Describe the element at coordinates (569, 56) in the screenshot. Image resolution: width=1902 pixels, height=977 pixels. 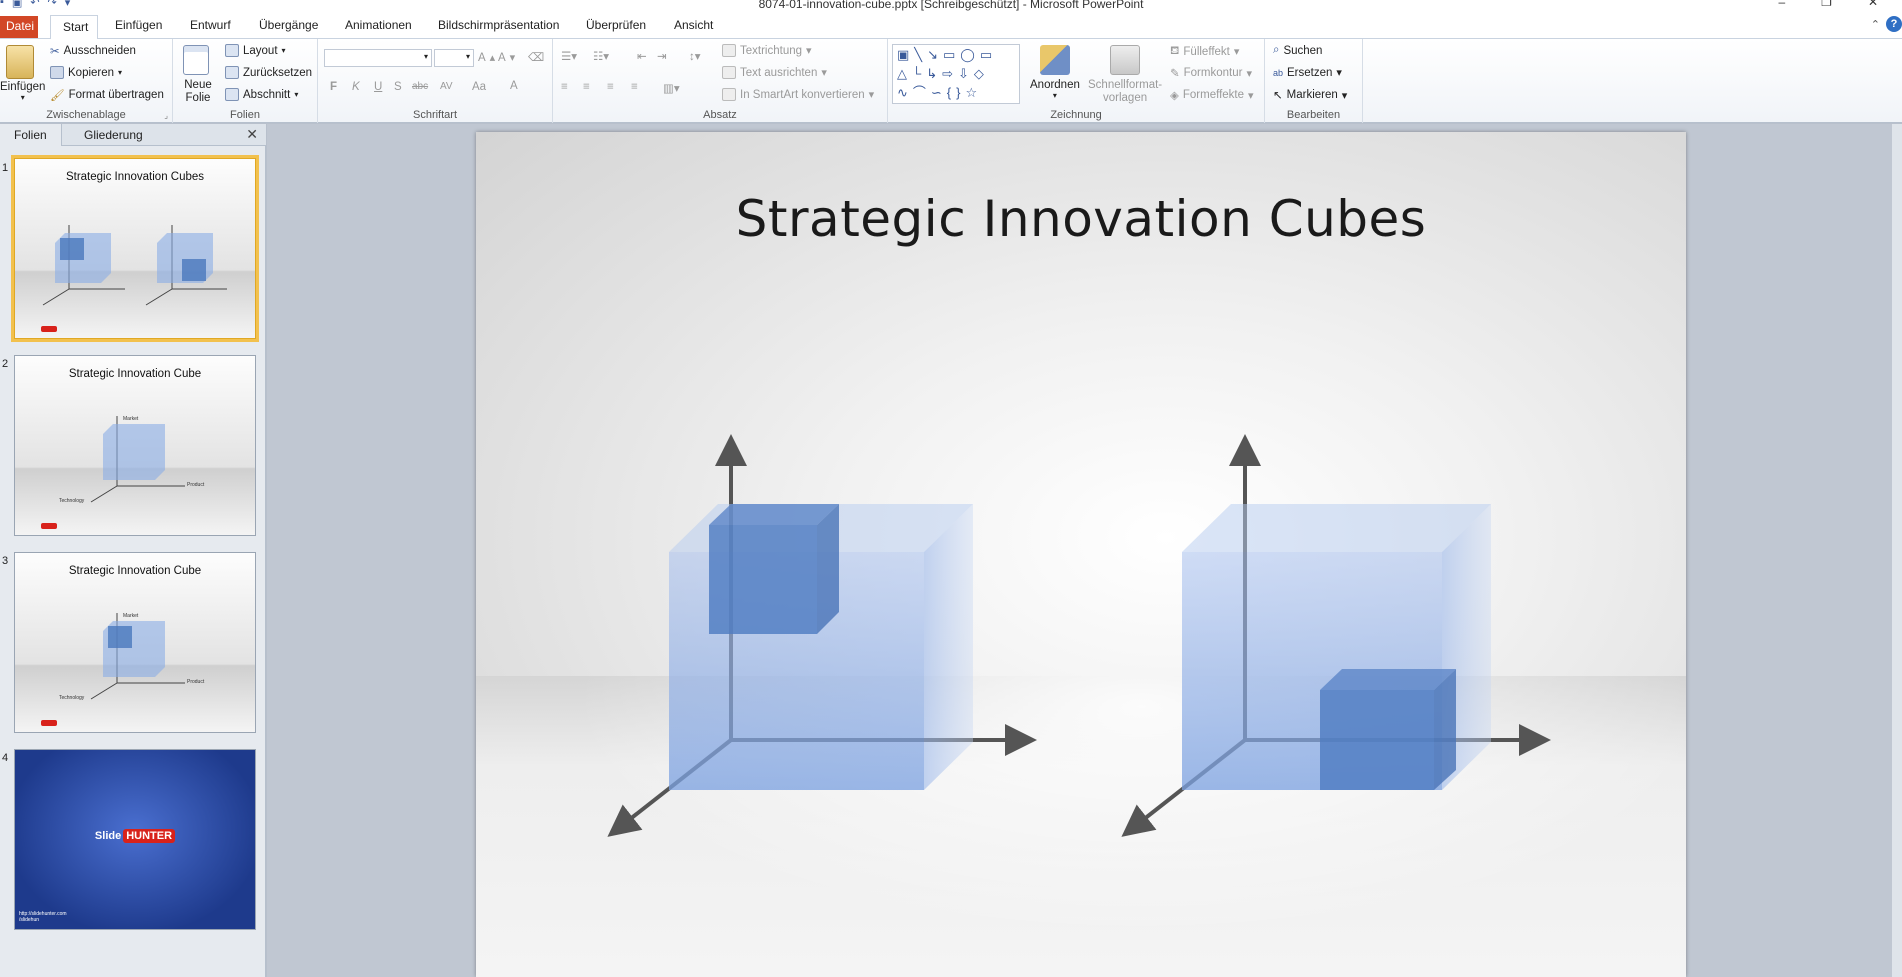
I see `bullets-icon: ☰▾` at that location.